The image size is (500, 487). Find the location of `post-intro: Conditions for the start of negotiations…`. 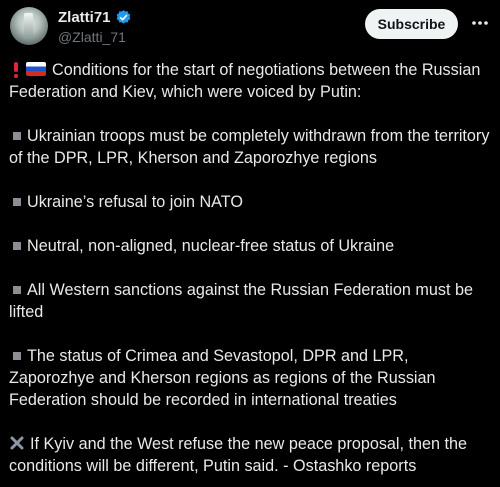

post-intro: Conditions for the start of negotiations… is located at coordinates (251, 81).